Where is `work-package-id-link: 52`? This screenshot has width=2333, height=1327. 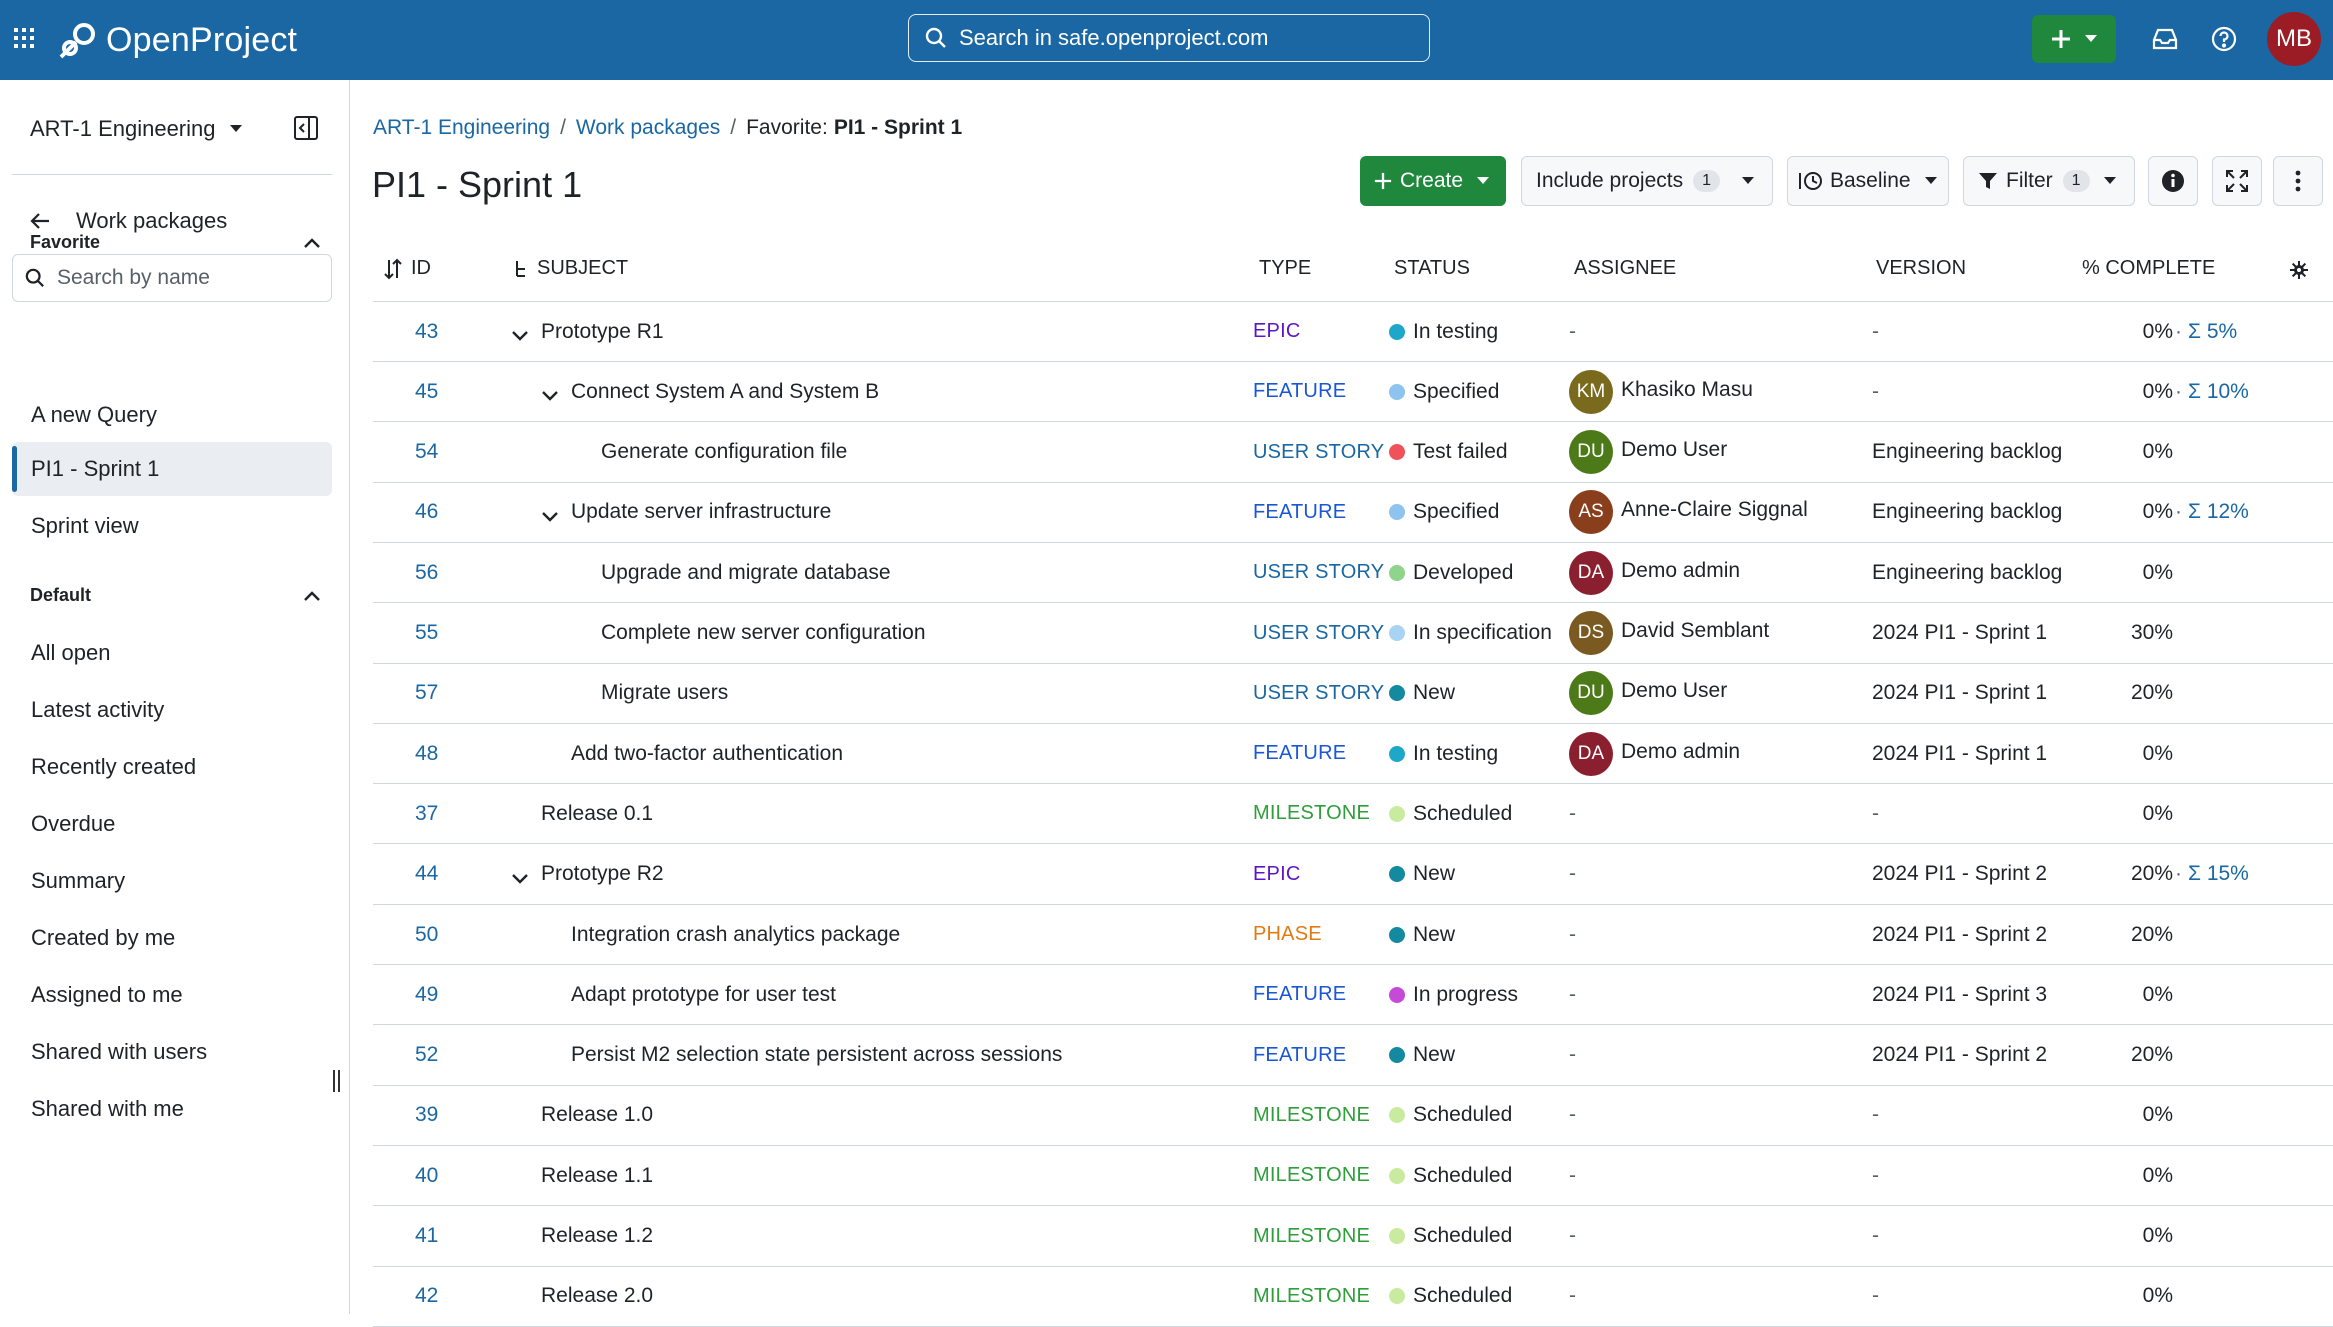
work-package-id-link: 52 is located at coordinates (426, 1055).